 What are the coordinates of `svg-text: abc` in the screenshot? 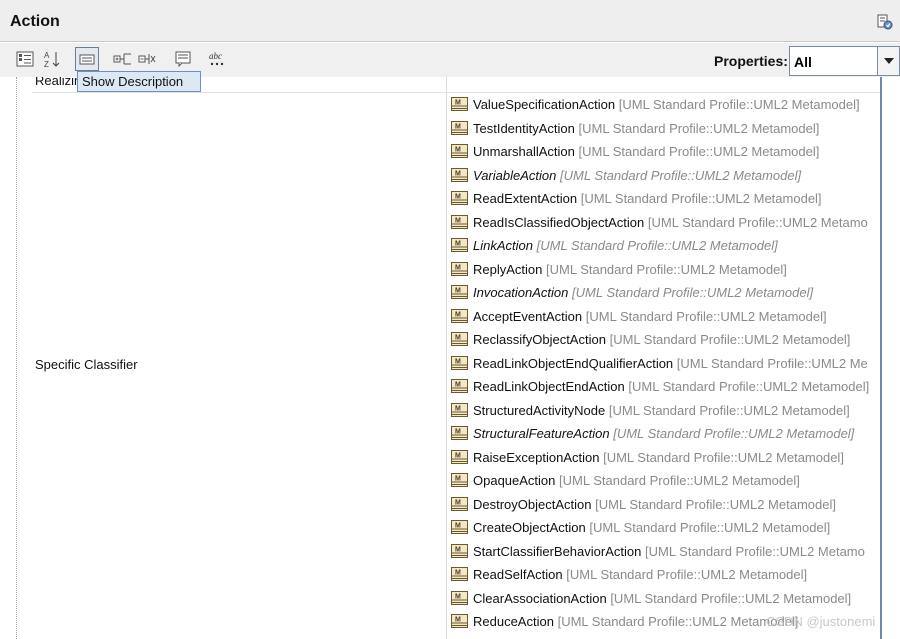 It's located at (215, 56).